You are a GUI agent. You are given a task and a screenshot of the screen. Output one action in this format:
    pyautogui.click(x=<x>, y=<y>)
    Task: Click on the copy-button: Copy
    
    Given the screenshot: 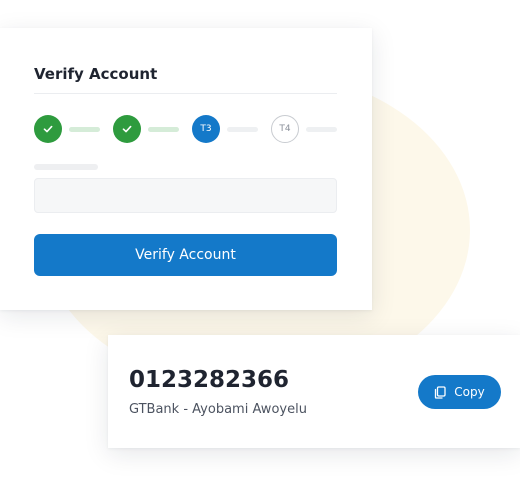 What is the action you would take?
    pyautogui.click(x=459, y=392)
    